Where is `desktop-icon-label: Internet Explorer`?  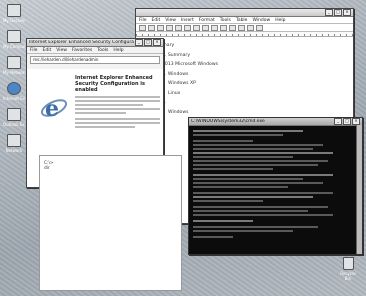
desktop-icon-label: Internet Explorer is located at coordinates (14, 98).